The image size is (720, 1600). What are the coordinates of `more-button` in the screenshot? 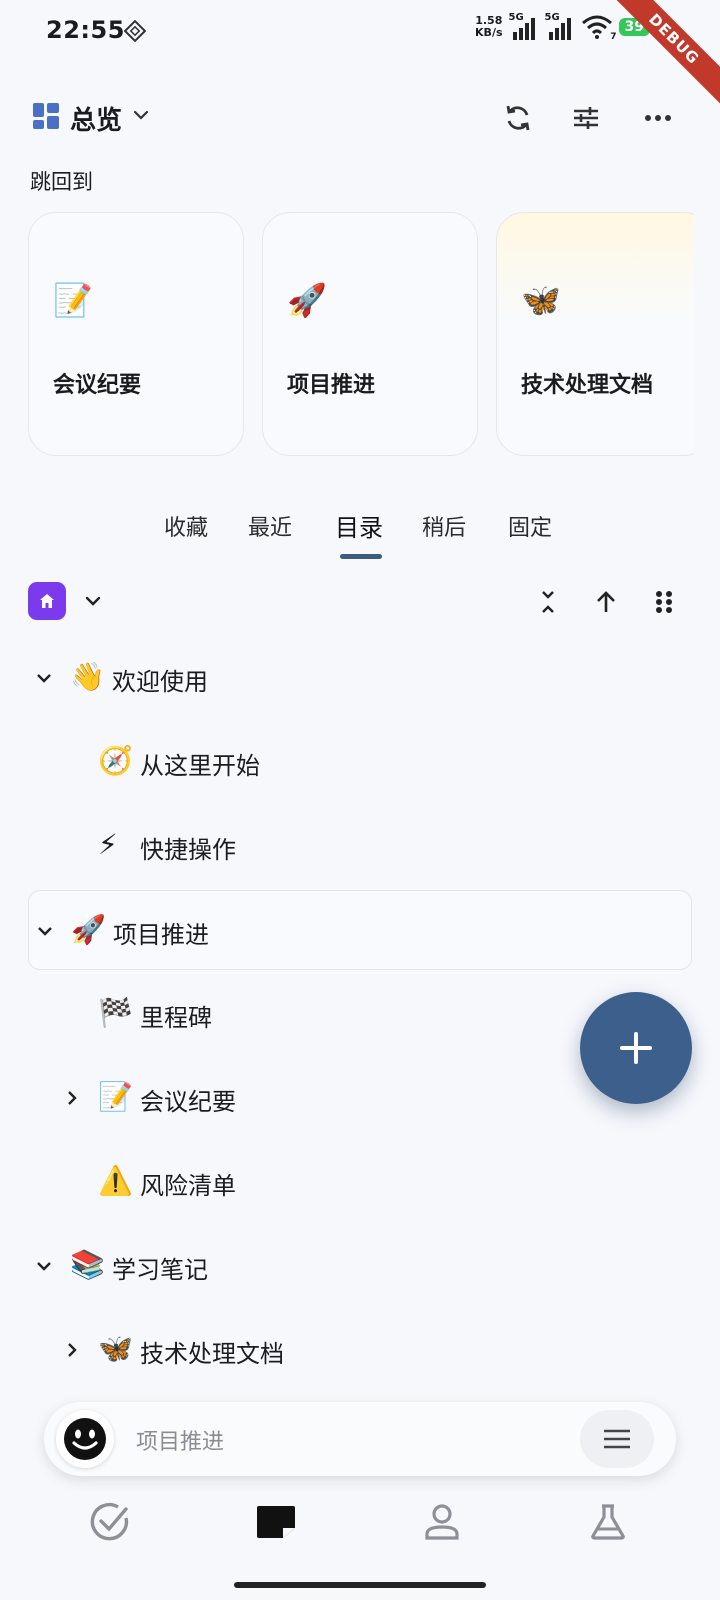 It's located at (658, 118).